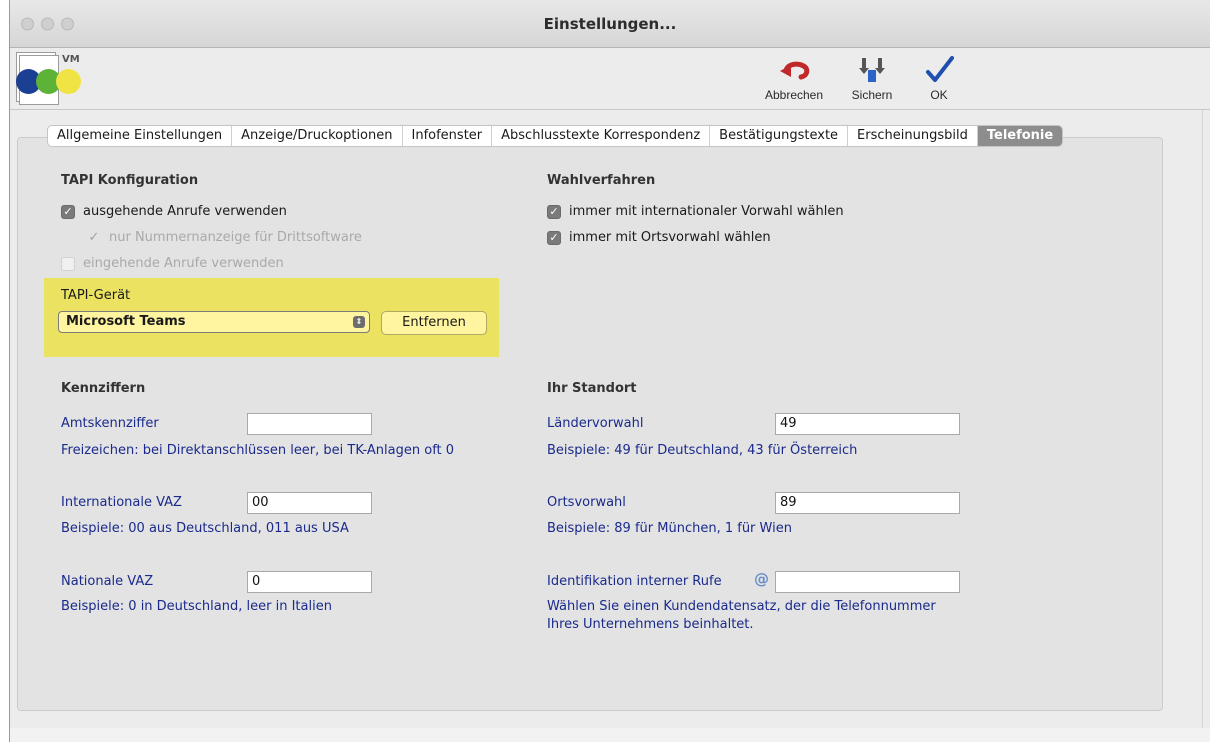 The width and height of the screenshot is (1210, 742). Describe the element at coordinates (51, 78) in the screenshot. I see `app-logo: VM` at that location.